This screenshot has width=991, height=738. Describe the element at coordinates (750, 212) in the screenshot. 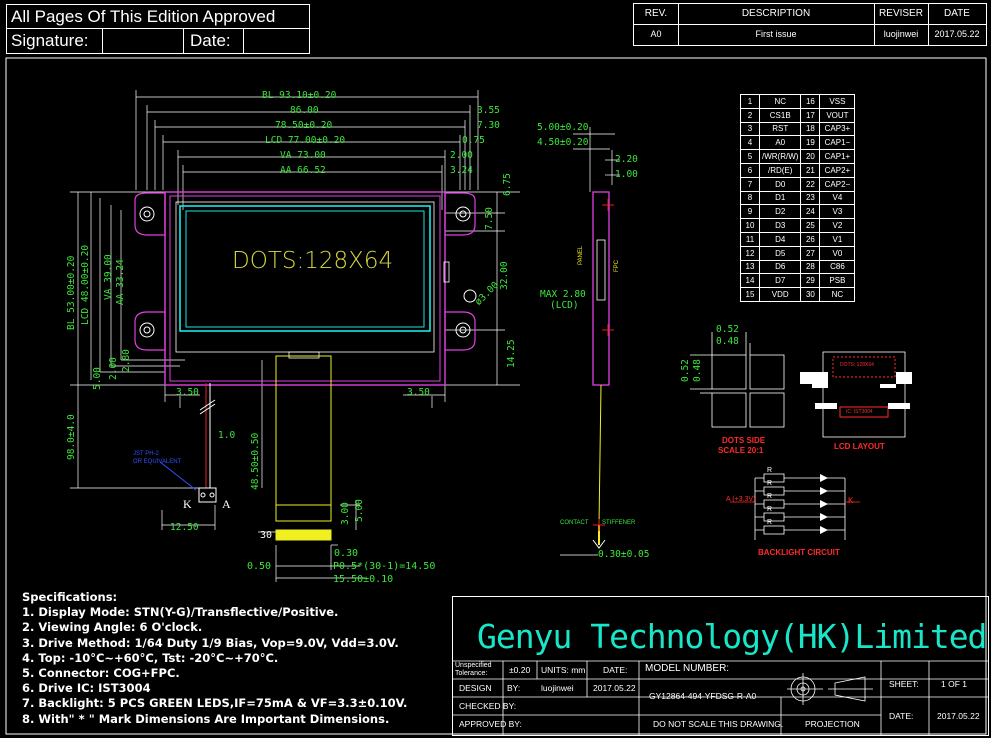

I see `pin-cell: 9` at that location.